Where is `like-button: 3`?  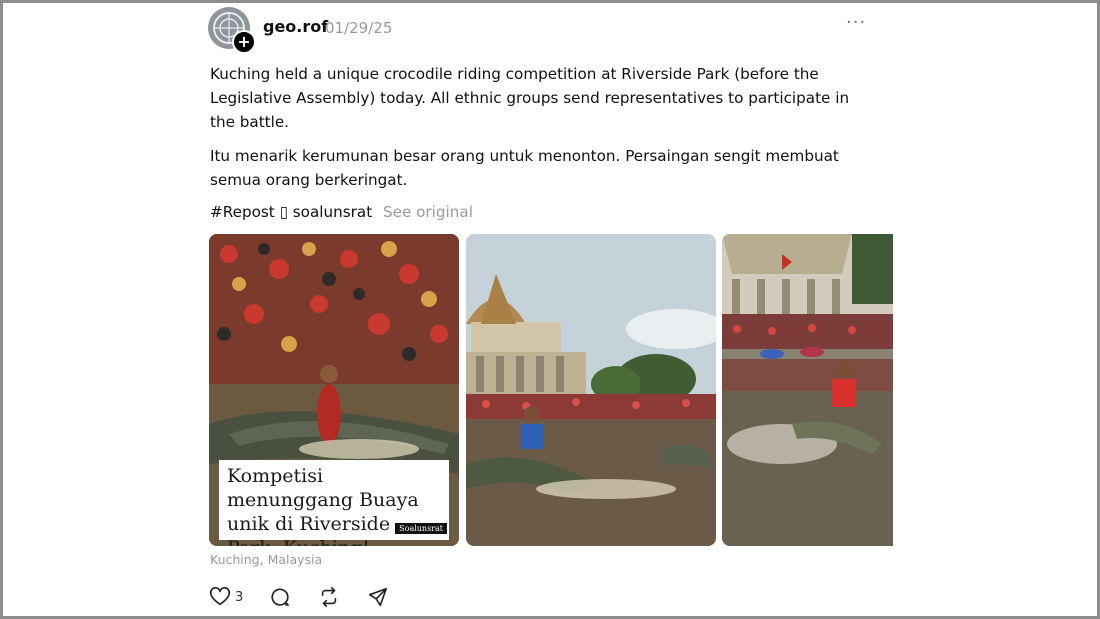 like-button: 3 is located at coordinates (226, 597).